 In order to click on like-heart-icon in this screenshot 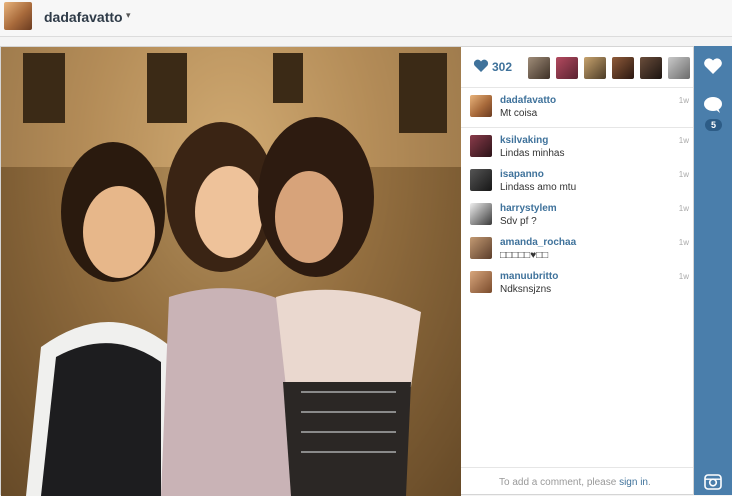, I will do `click(713, 66)`.